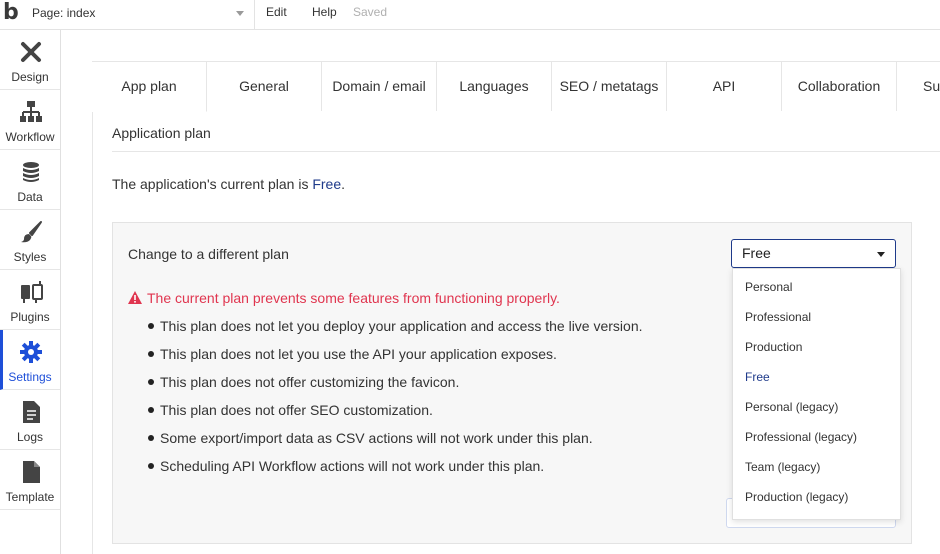 Image resolution: width=940 pixels, height=554 pixels. I want to click on nav-item-plugins: Plugins, so click(30, 300).